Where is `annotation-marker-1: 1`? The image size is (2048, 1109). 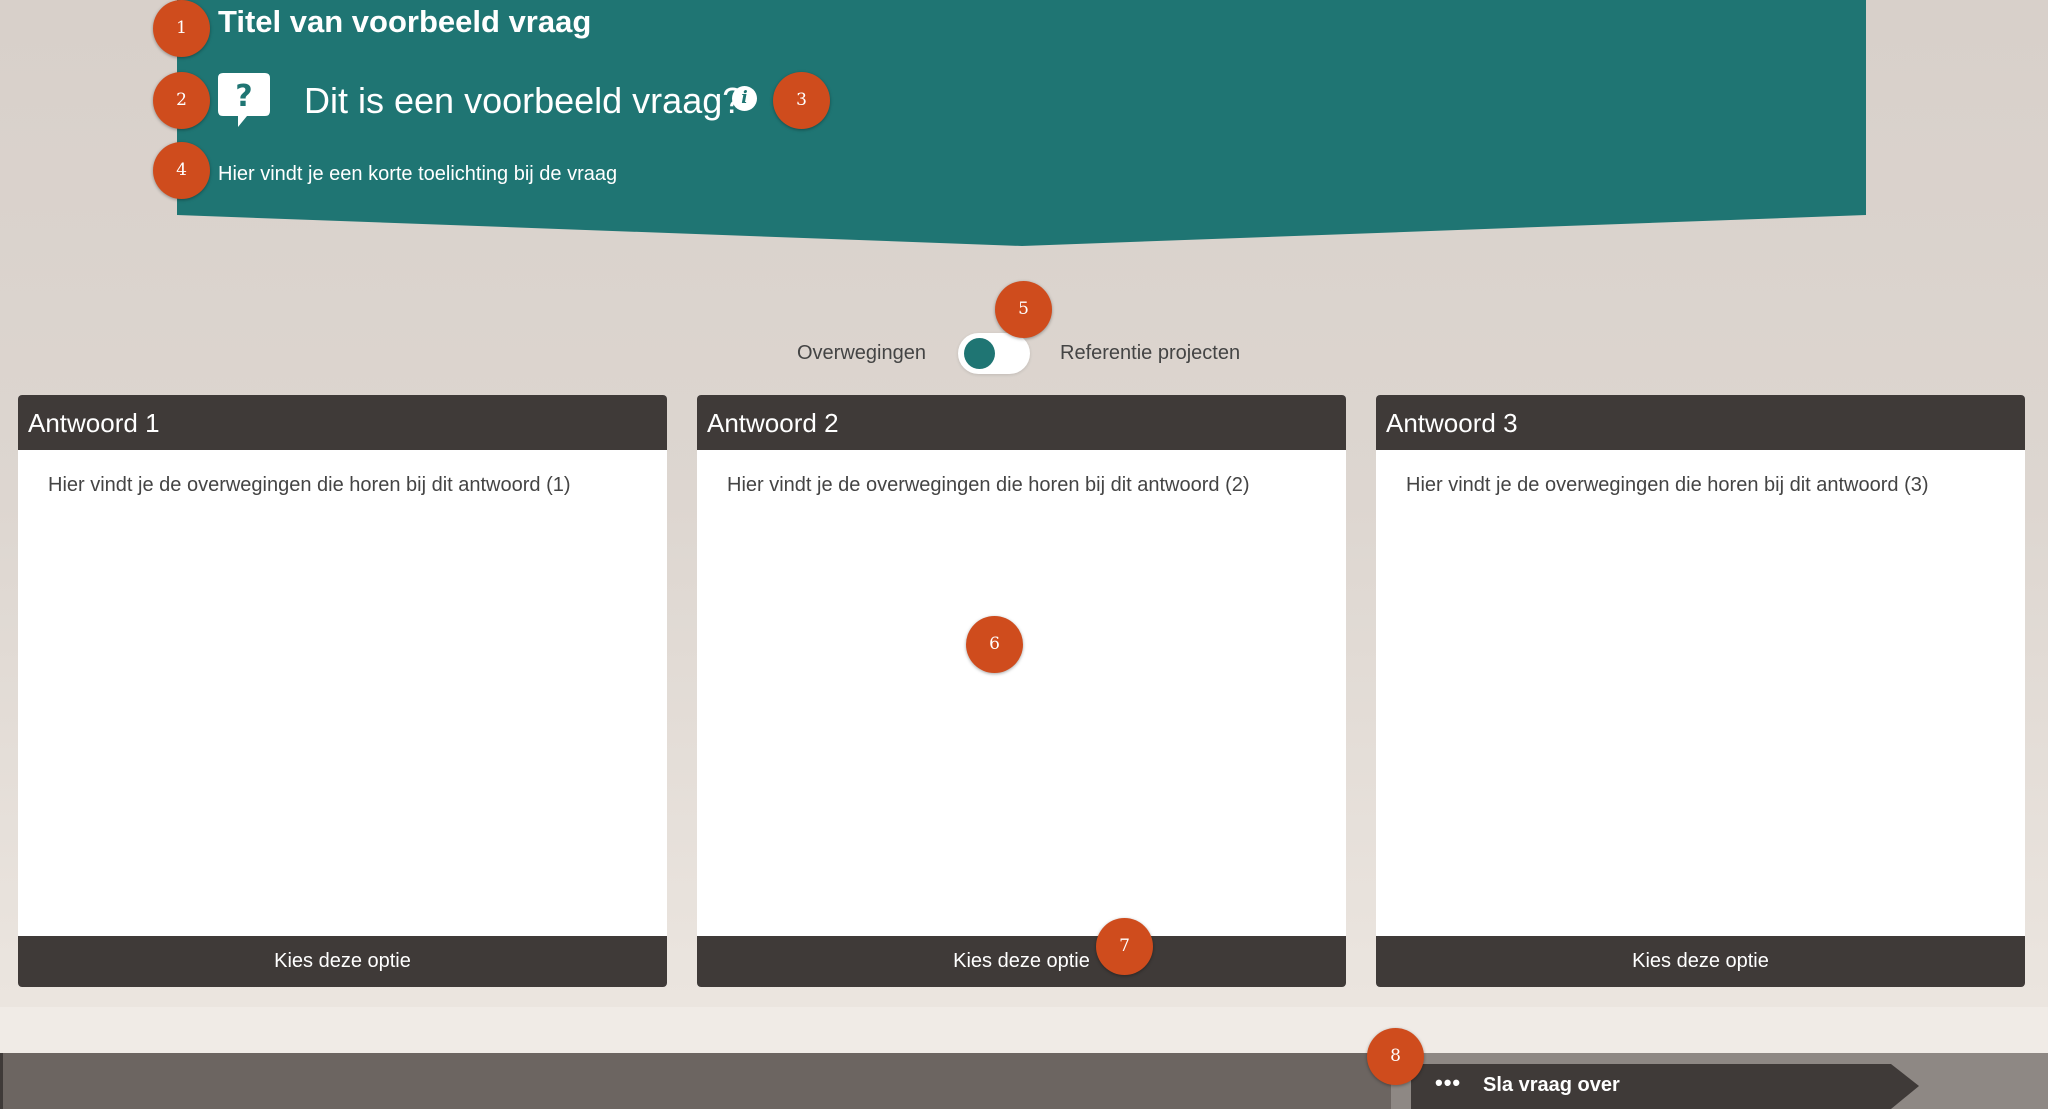
annotation-marker-1: 1 is located at coordinates (181, 28).